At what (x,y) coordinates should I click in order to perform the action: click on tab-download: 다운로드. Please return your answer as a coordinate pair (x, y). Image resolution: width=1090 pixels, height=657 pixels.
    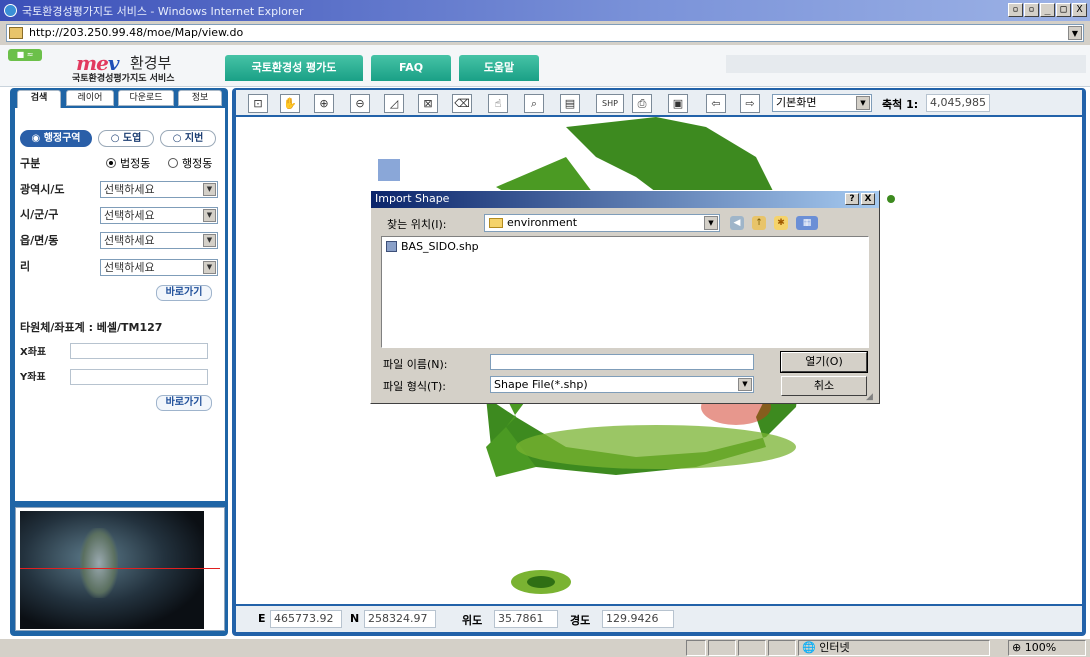
    Looking at the image, I should click on (146, 98).